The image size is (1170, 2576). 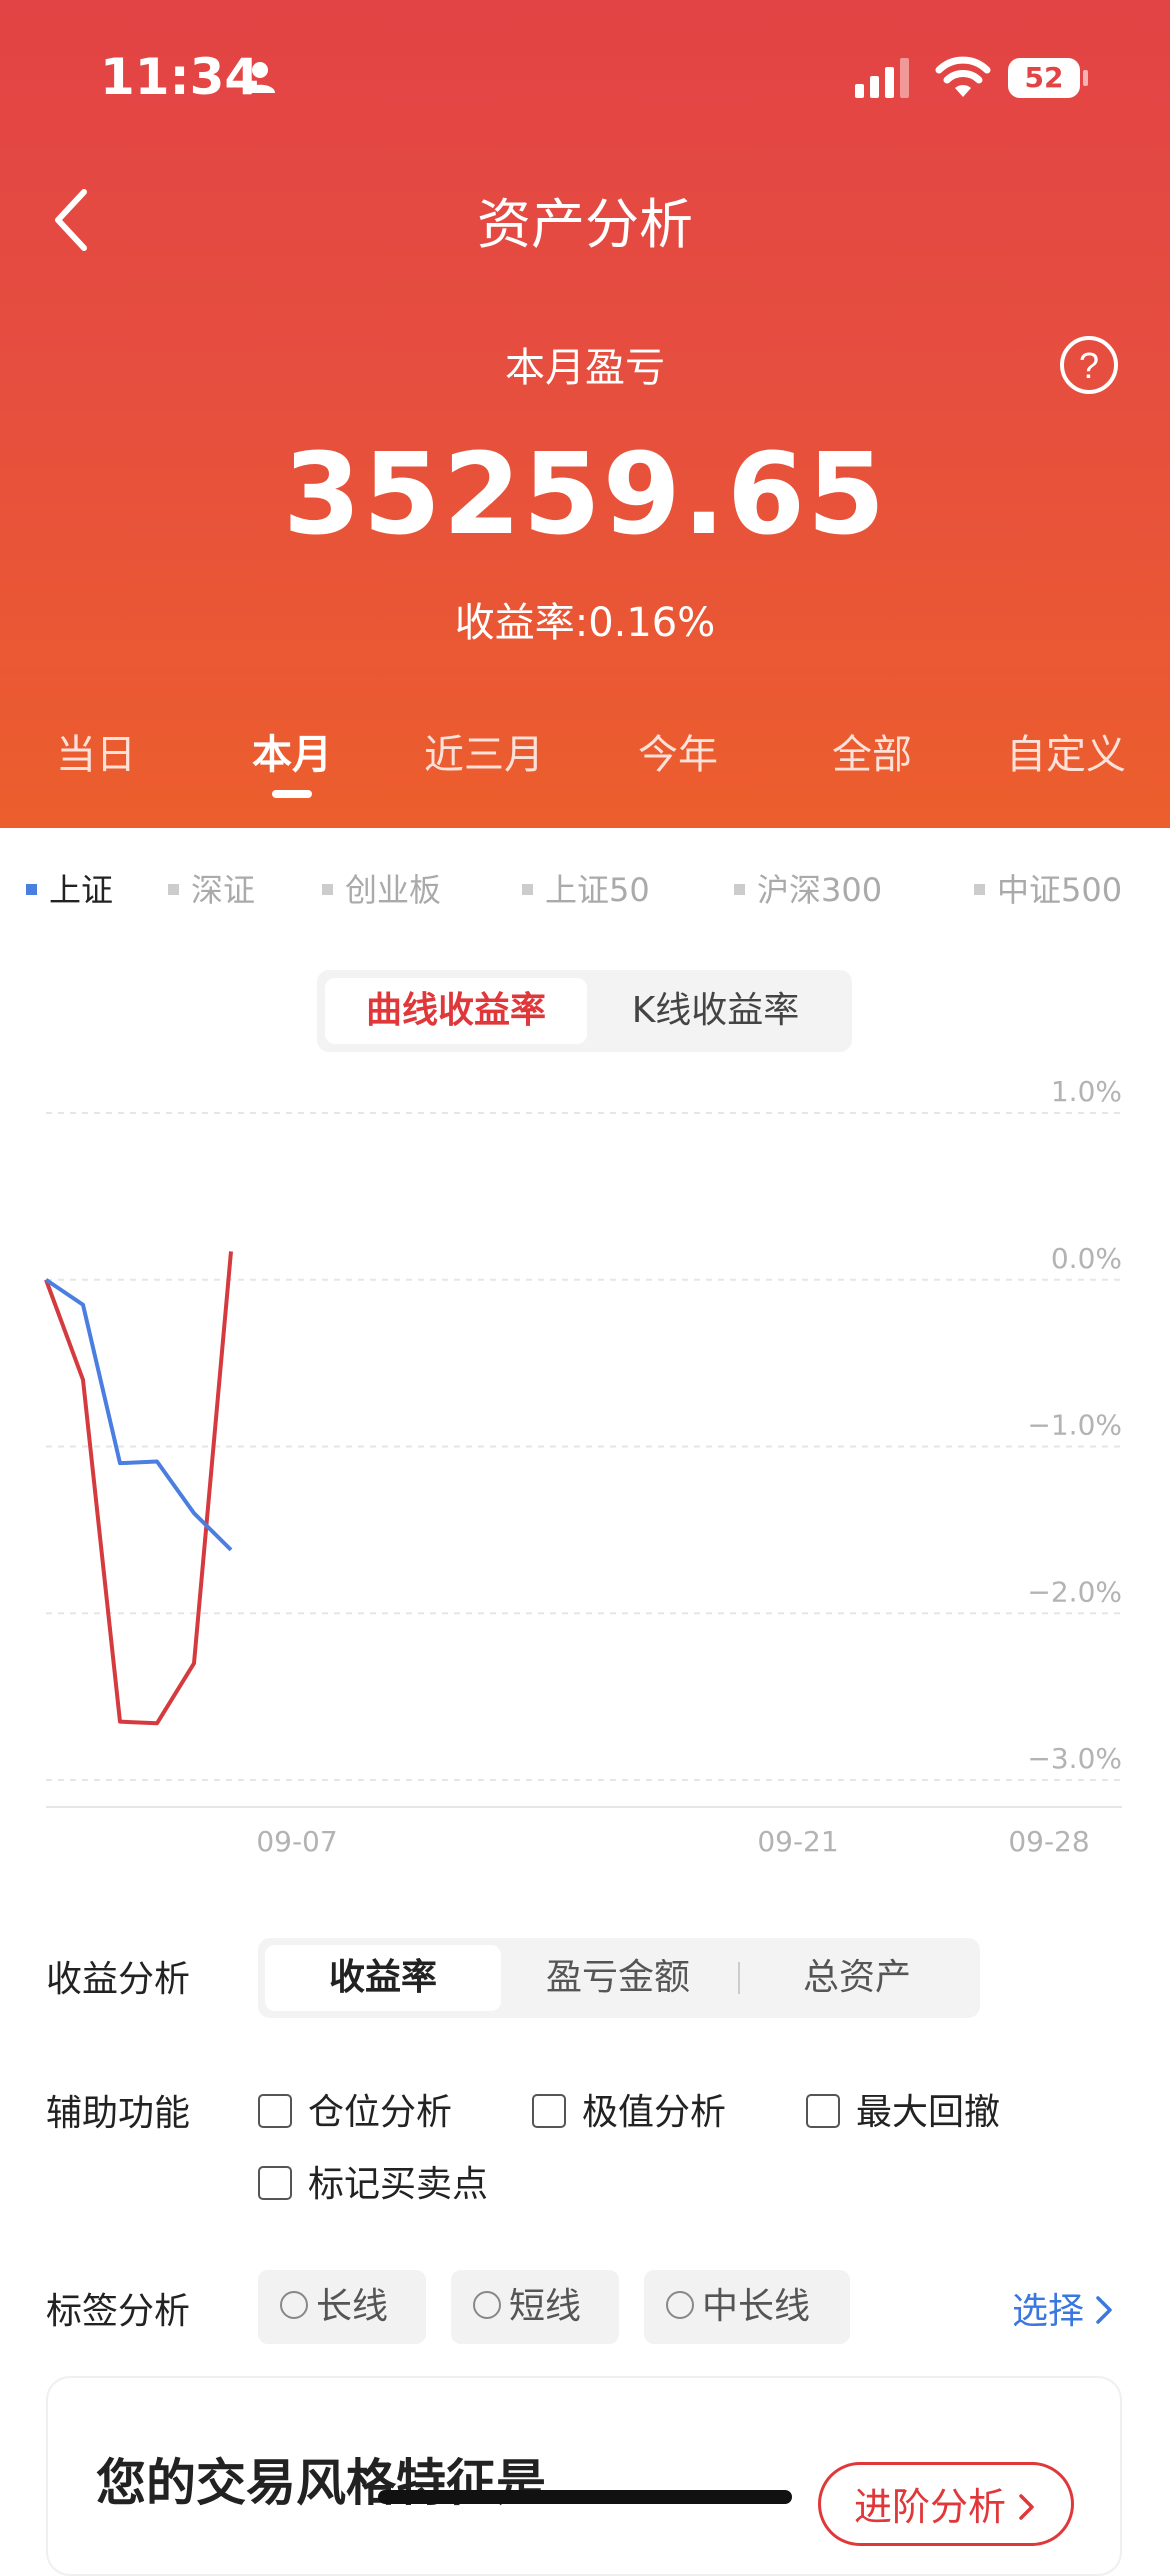 What do you see at coordinates (1074, 1591) in the screenshot?
I see `y-tick-label: −2.0%` at bounding box center [1074, 1591].